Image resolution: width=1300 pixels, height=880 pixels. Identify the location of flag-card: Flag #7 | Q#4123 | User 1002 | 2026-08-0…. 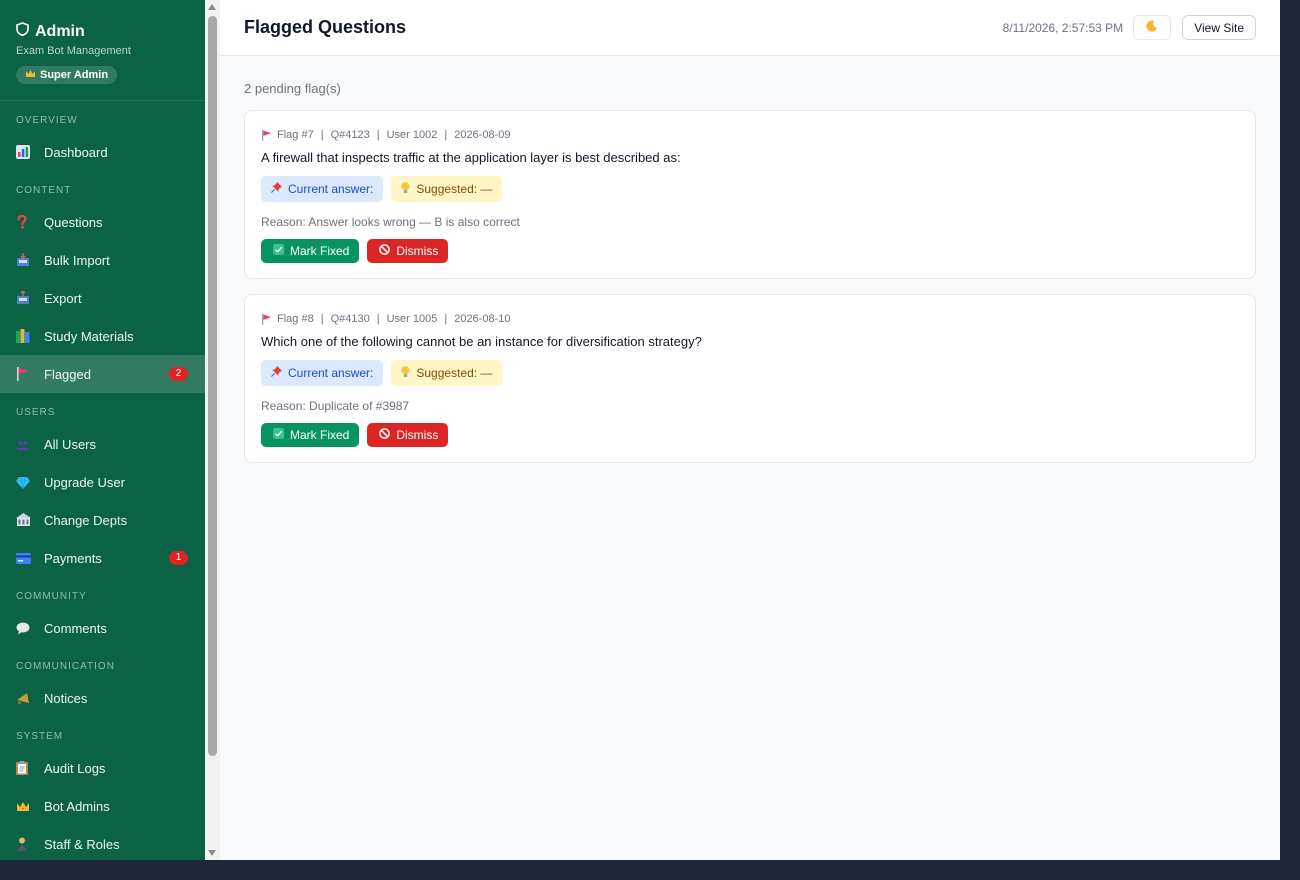
(750, 194).